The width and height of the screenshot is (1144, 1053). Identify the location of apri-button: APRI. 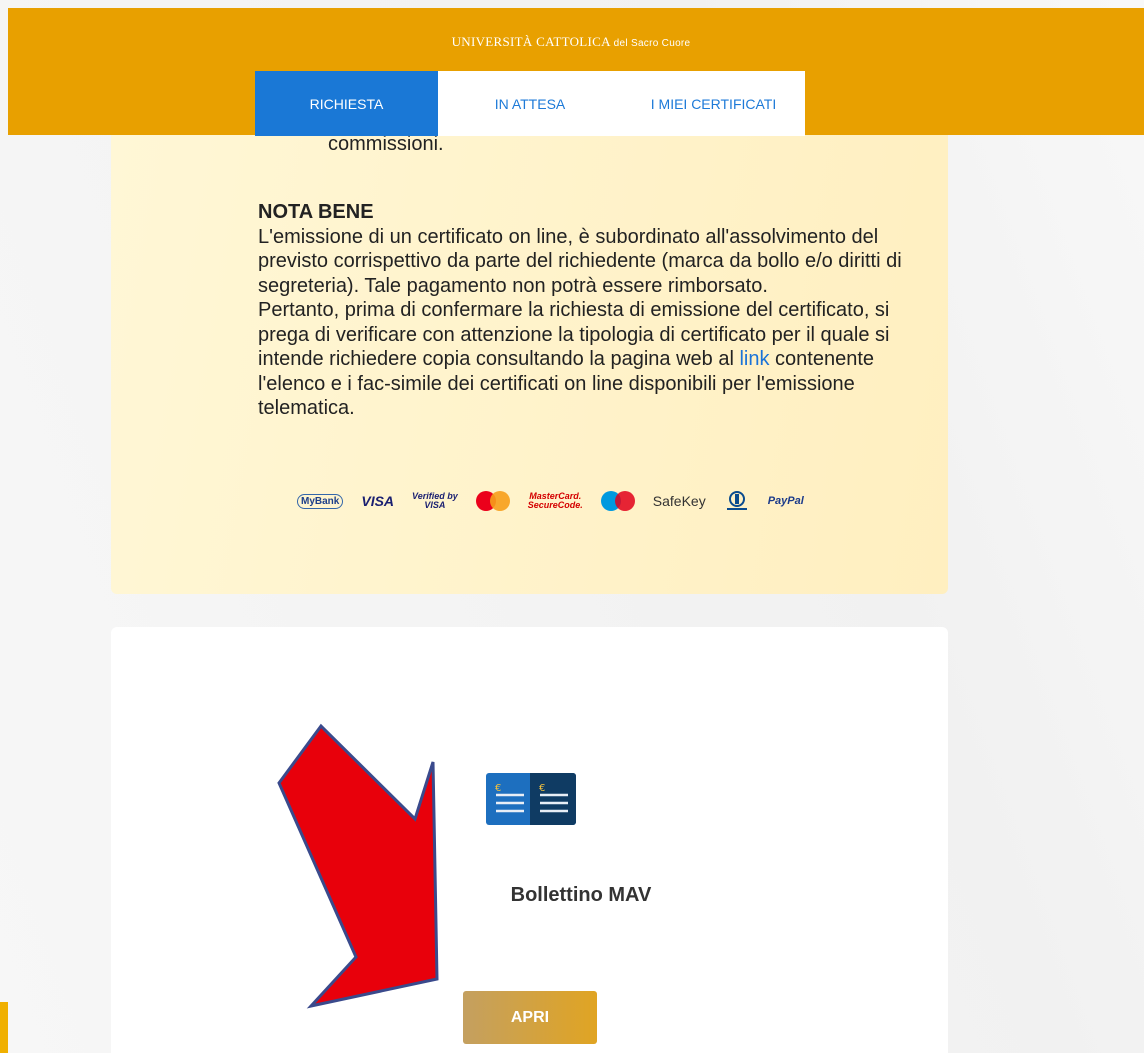
(530, 1017).